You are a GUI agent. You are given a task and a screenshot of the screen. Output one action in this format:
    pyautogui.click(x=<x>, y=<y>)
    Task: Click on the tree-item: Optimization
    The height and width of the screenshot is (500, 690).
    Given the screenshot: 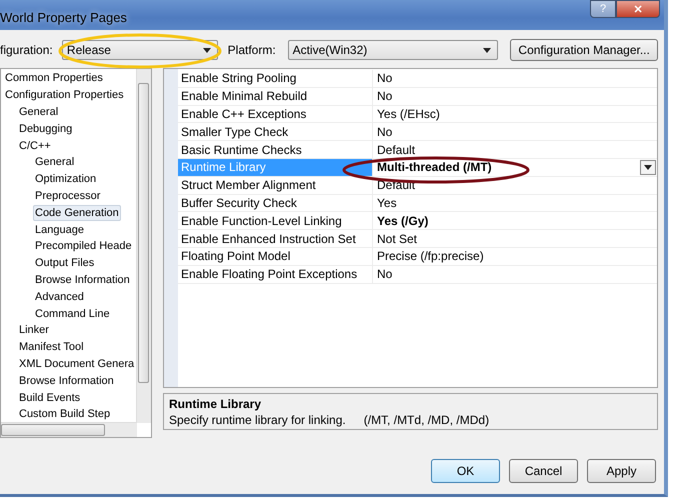 What is the action you would take?
    pyautogui.click(x=65, y=179)
    